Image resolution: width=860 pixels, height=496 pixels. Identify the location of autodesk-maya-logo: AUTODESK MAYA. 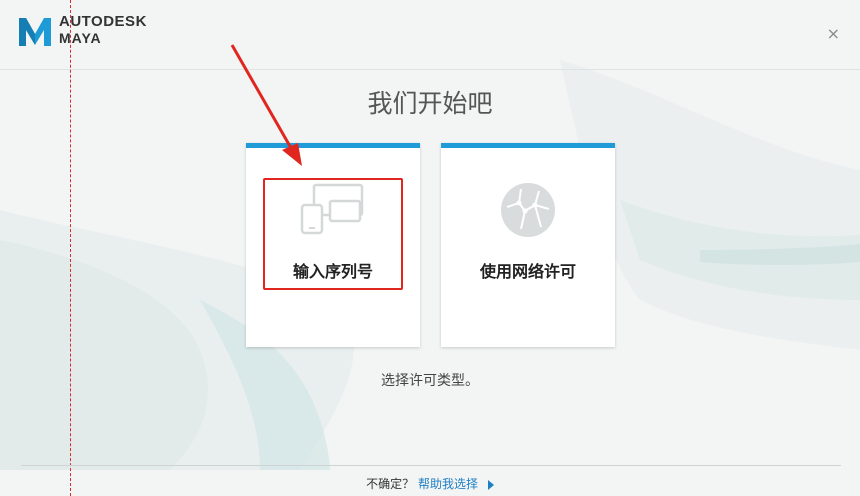
(82, 31).